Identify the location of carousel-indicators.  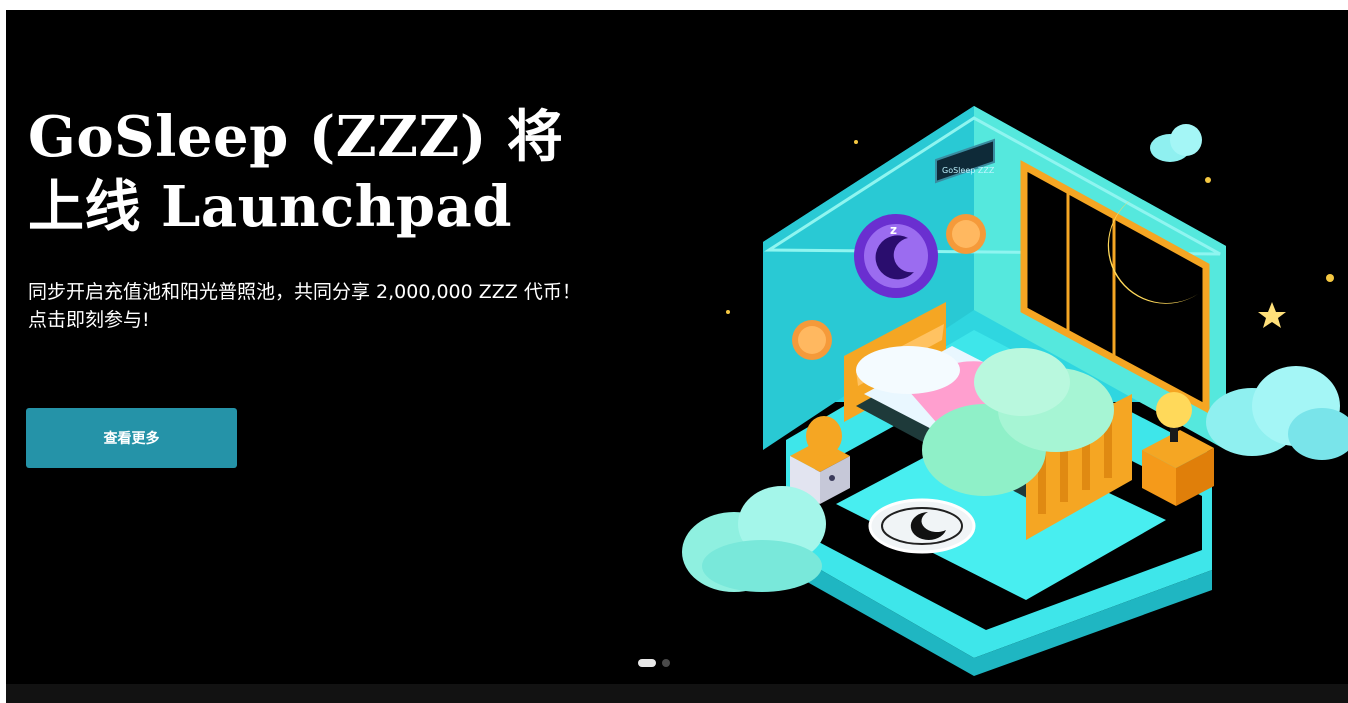
(654, 663).